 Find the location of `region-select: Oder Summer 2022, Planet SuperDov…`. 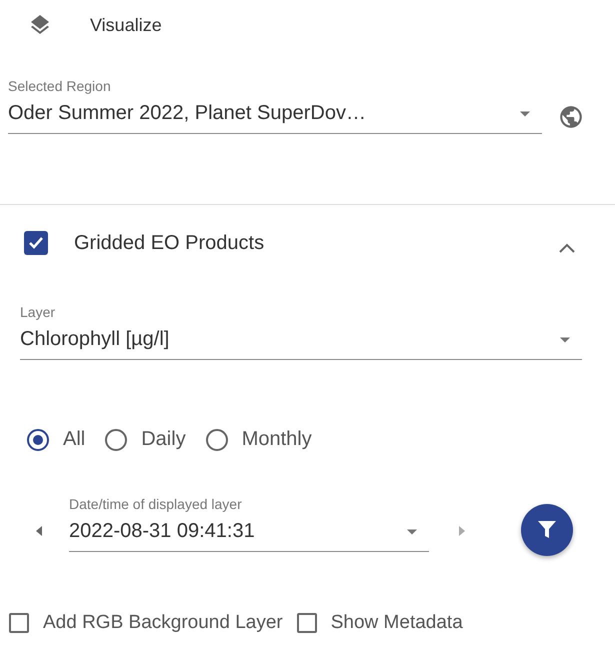

region-select: Oder Summer 2022, Planet SuperDov… is located at coordinates (275, 118).